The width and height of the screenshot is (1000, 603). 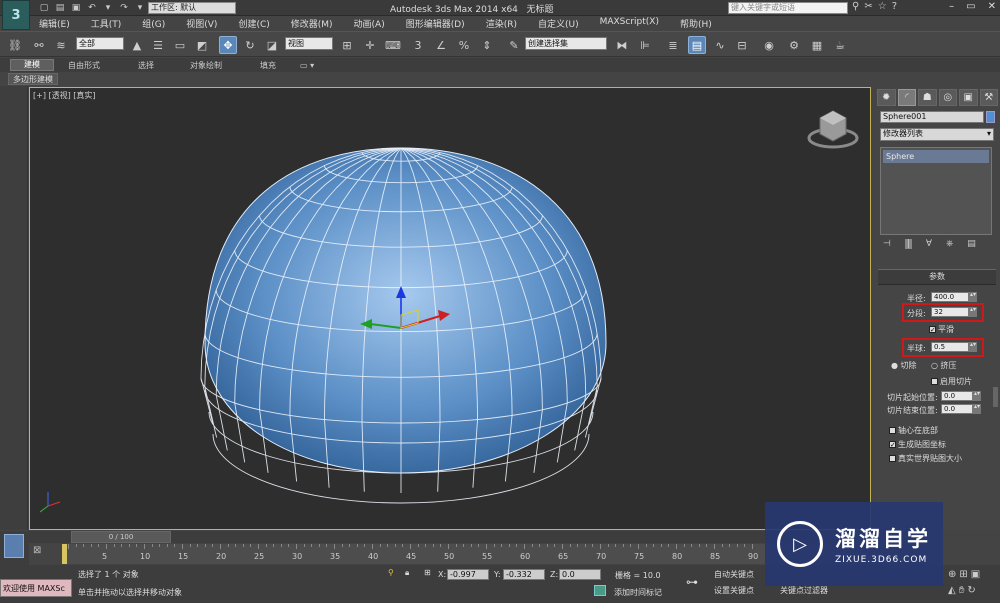 What do you see at coordinates (937, 277) in the screenshot?
I see `parameters-rollout-header: 参数` at bounding box center [937, 277].